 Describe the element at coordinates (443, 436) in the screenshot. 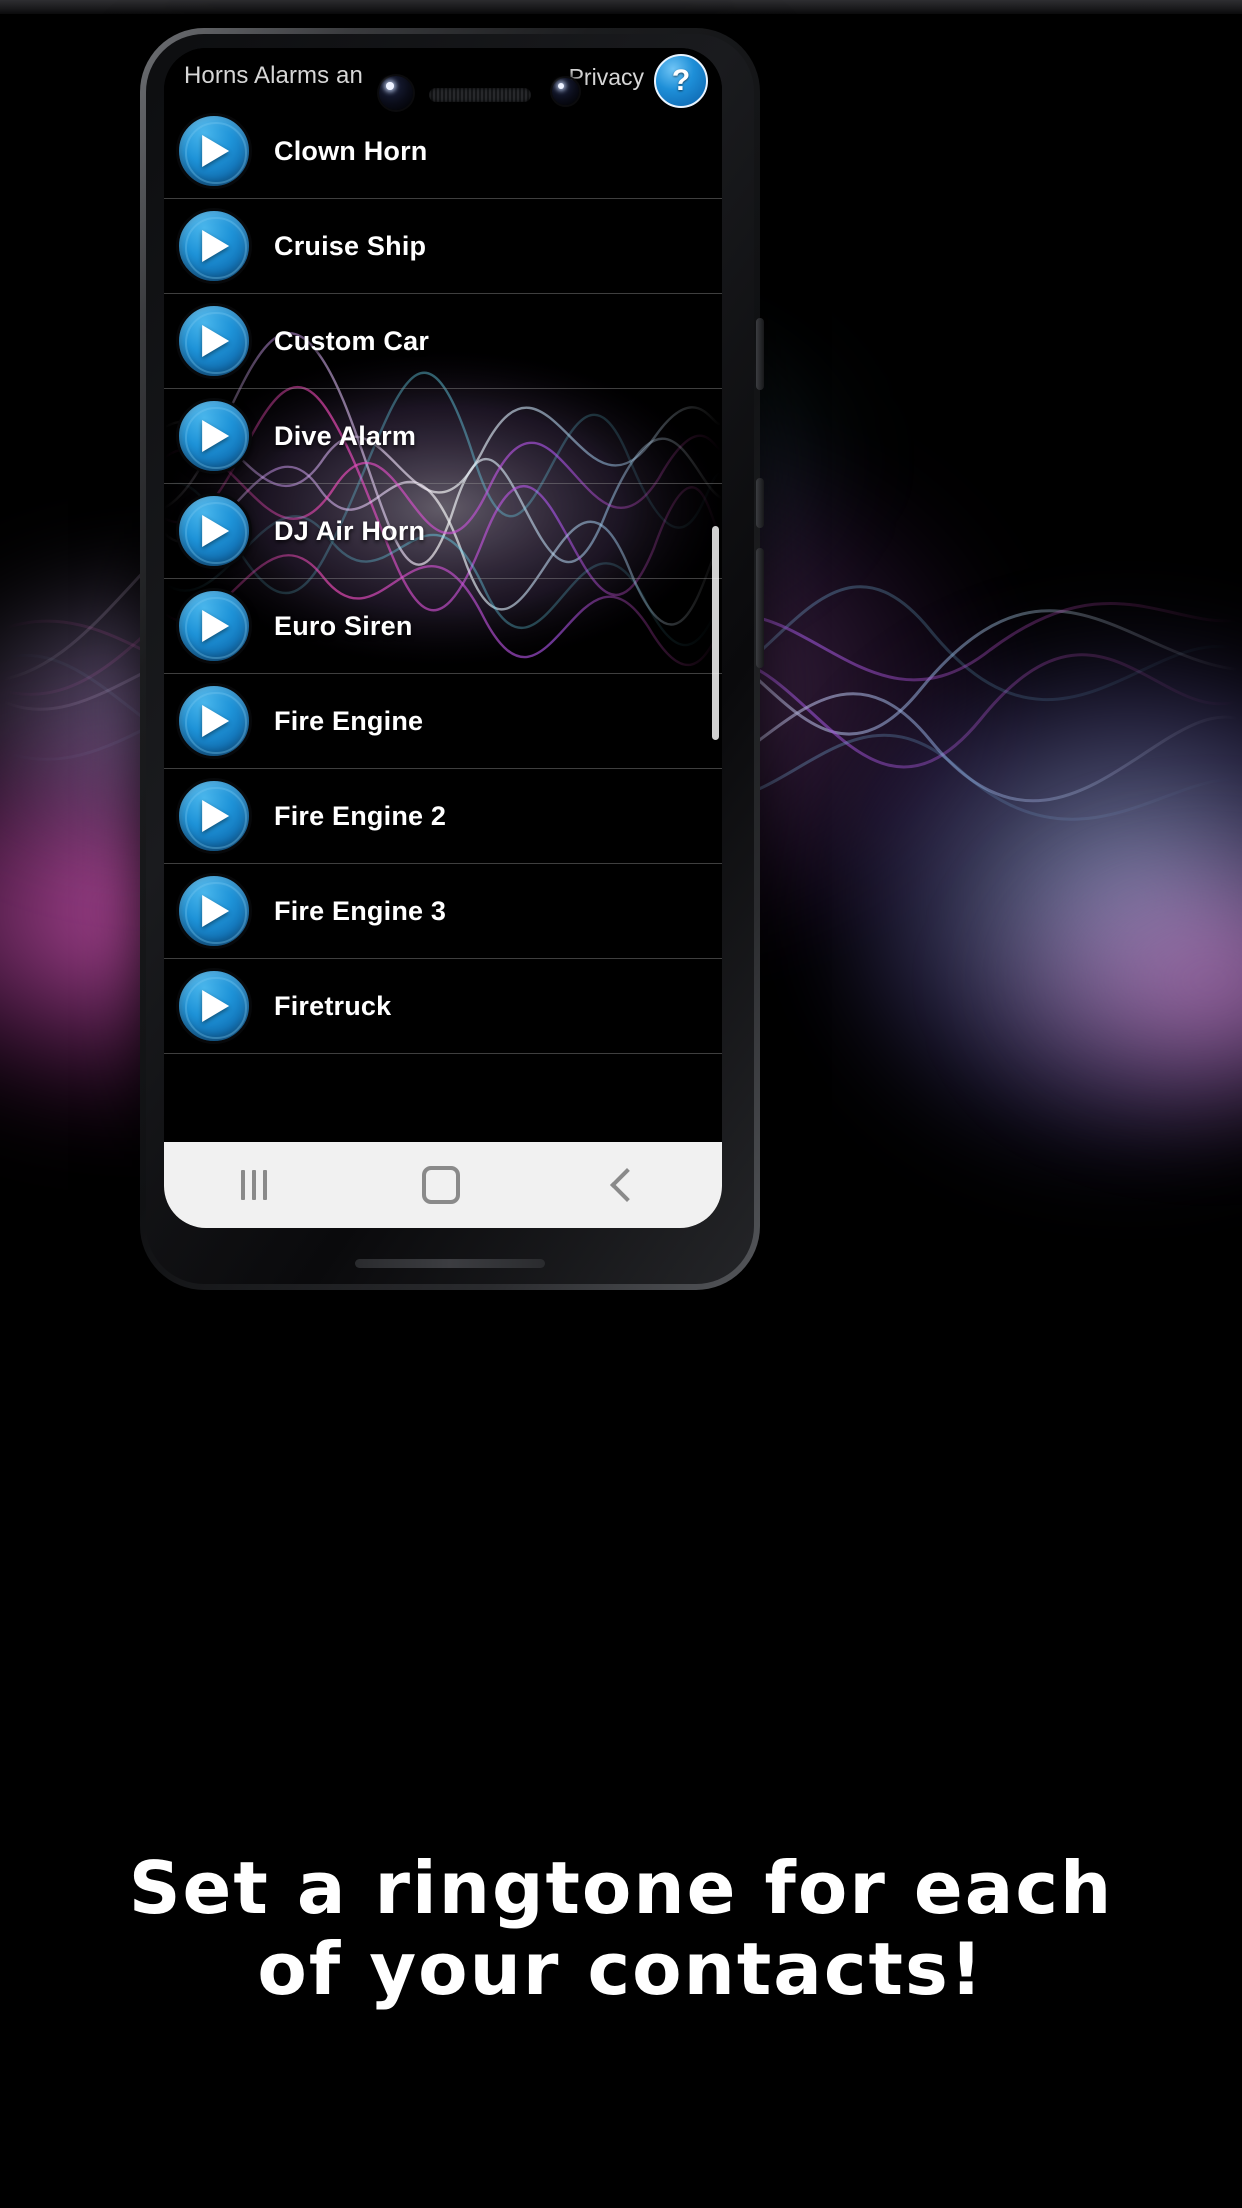

I see `list-item: Dive Alarm` at that location.